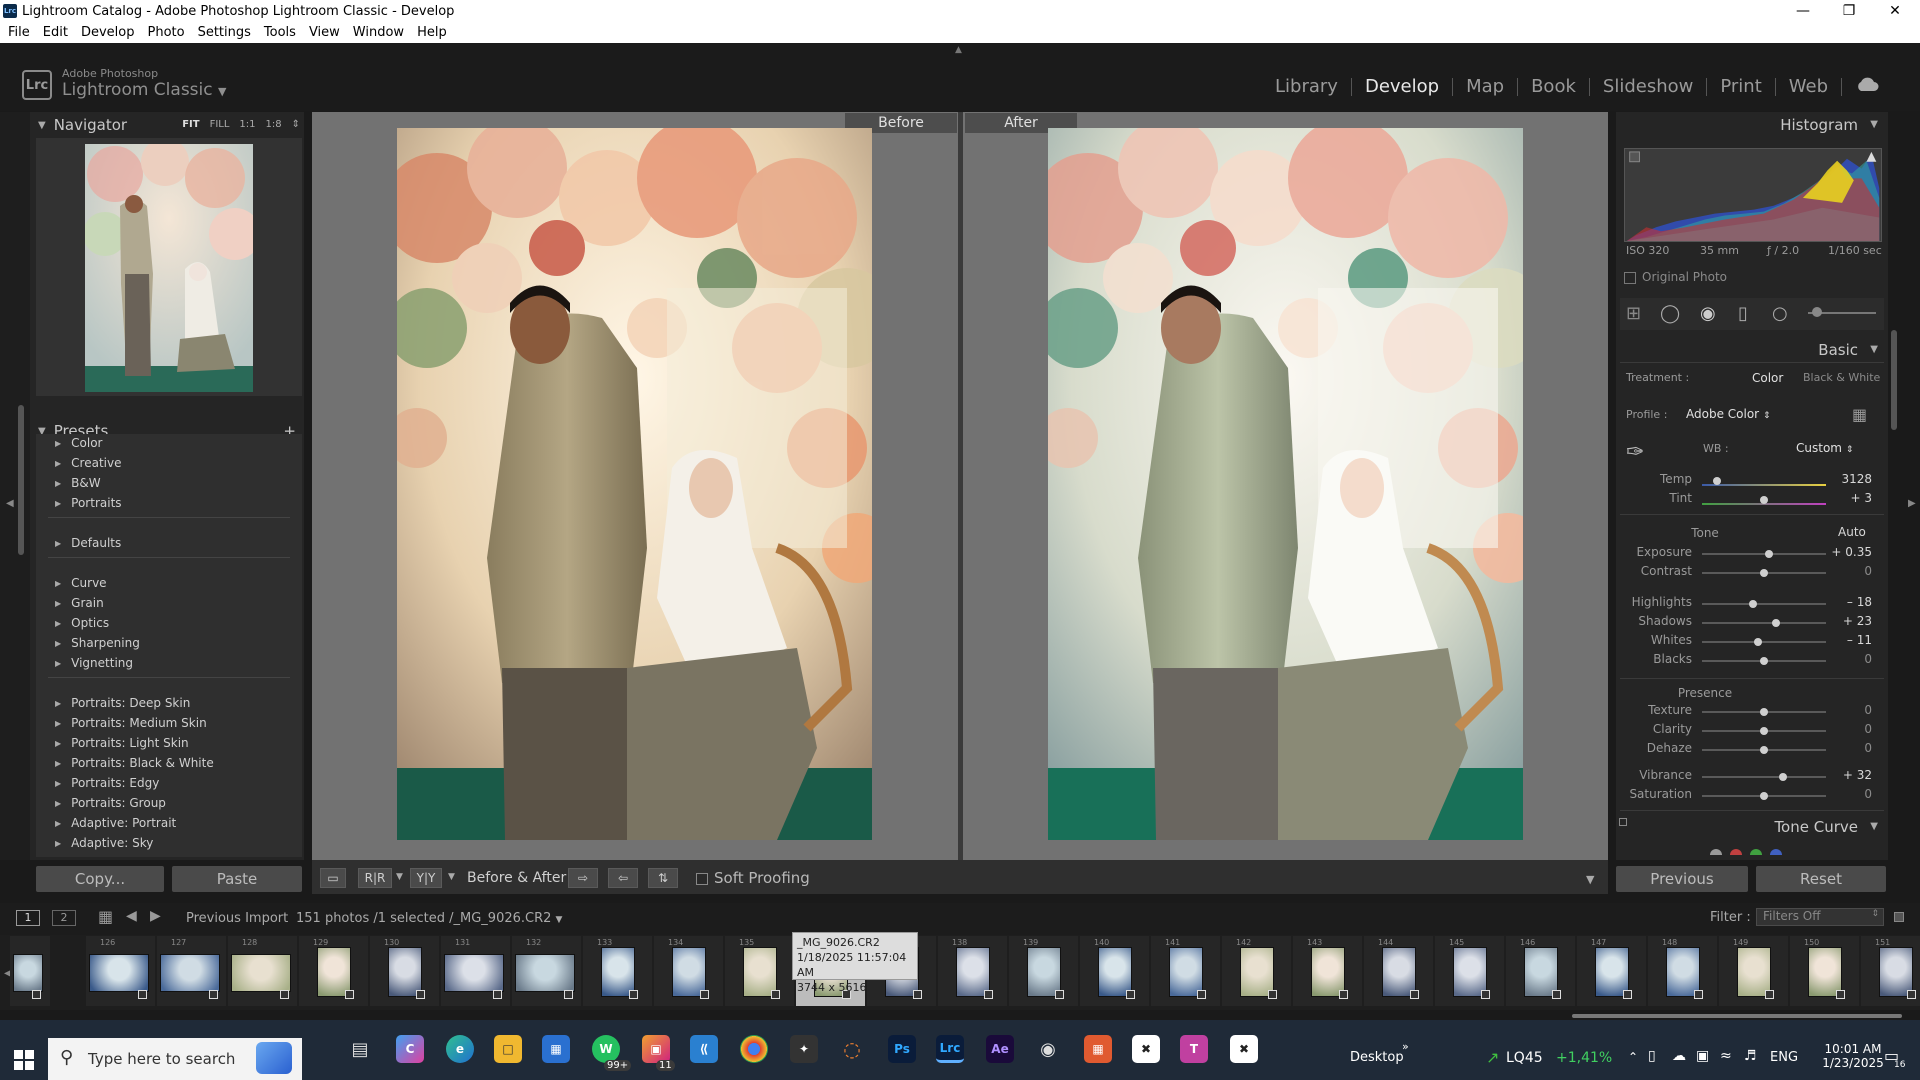 This screenshot has height=1080, width=1920. Describe the element at coordinates (1524, 1058) in the screenshot. I see `stock-name: LQ45` at that location.